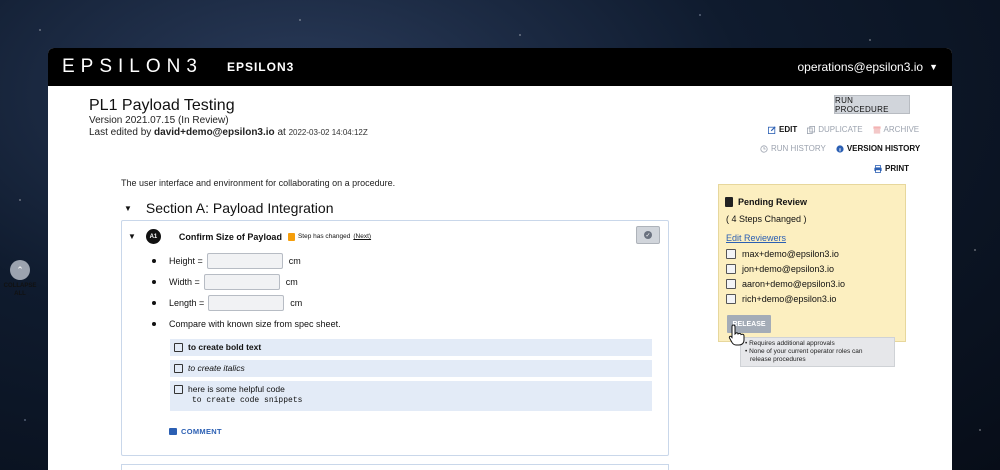  I want to click on user-menu: operations@epsilon3.io ▼, so click(867, 67).